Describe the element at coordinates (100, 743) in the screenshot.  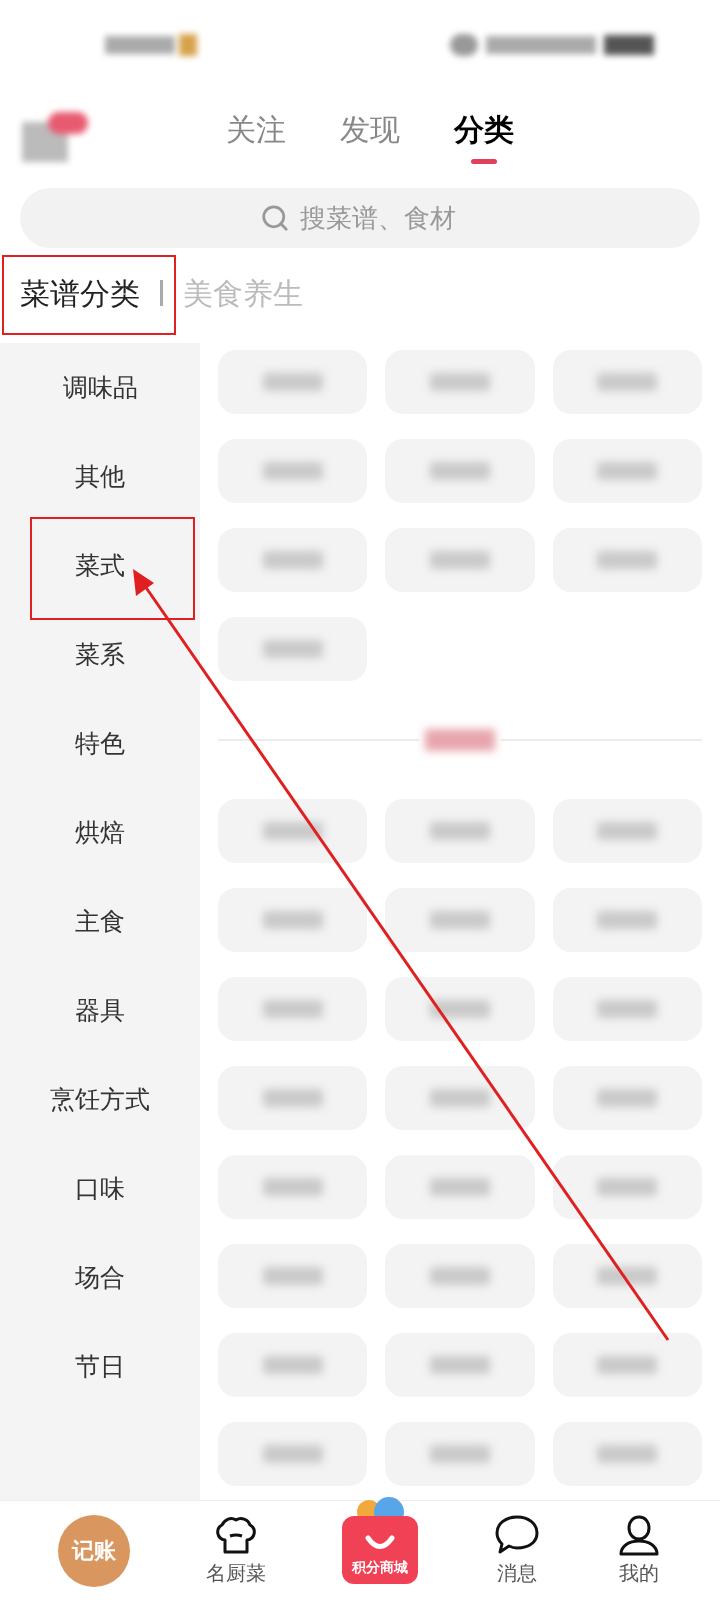
I see `sidebar-item: 特色` at that location.